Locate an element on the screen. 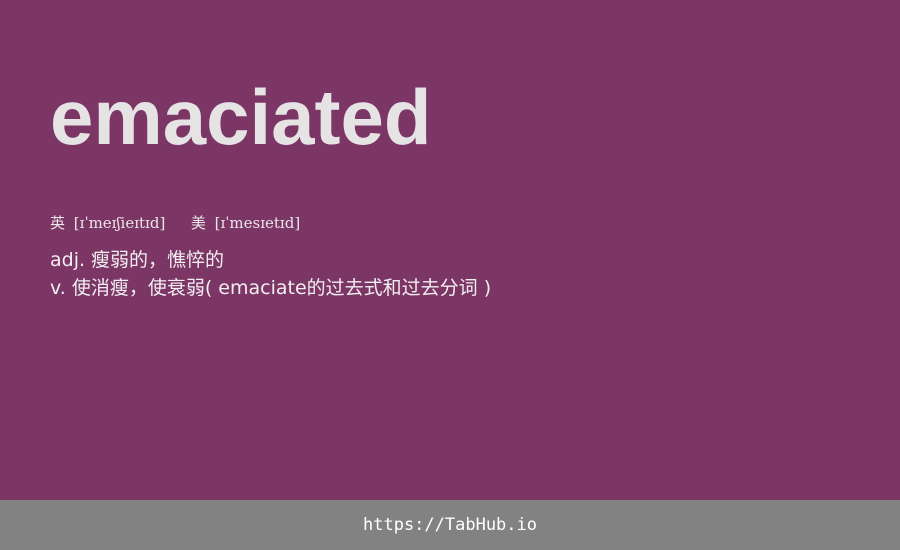 The height and width of the screenshot is (550, 900). tabhub-link: https://TabHub.io is located at coordinates (450, 525).